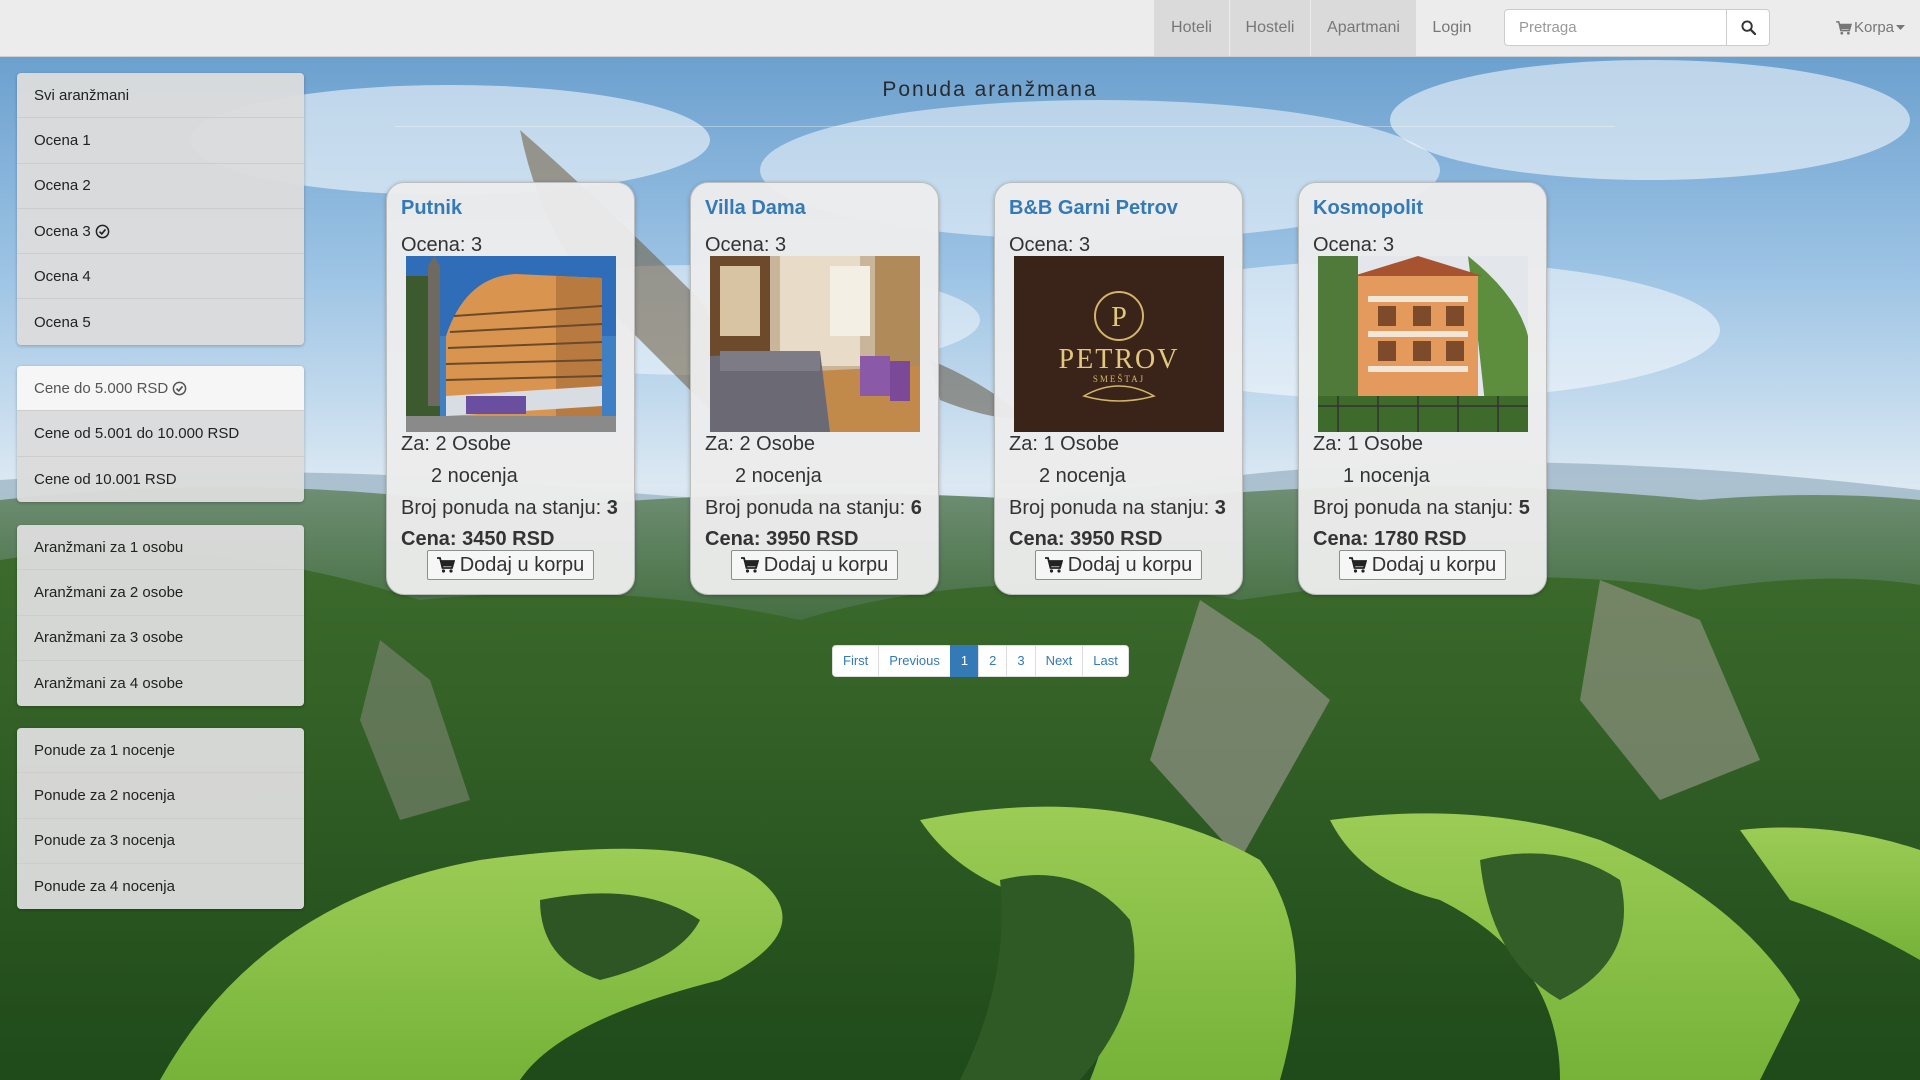 The image size is (1920, 1080). Describe the element at coordinates (1390, 539) in the screenshot. I see `offer-price: Cena: 1780 RSD` at that location.